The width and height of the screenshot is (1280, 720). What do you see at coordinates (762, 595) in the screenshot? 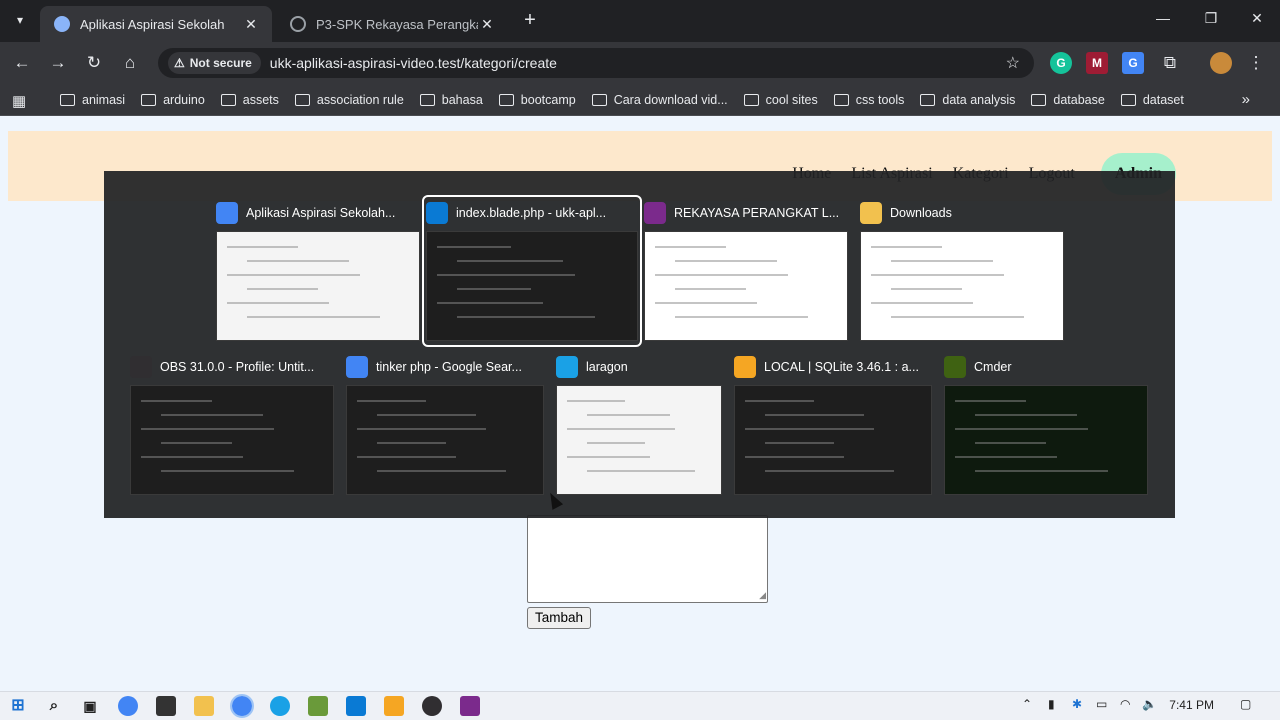
I see `resize-grip-icon: ◢` at bounding box center [762, 595].